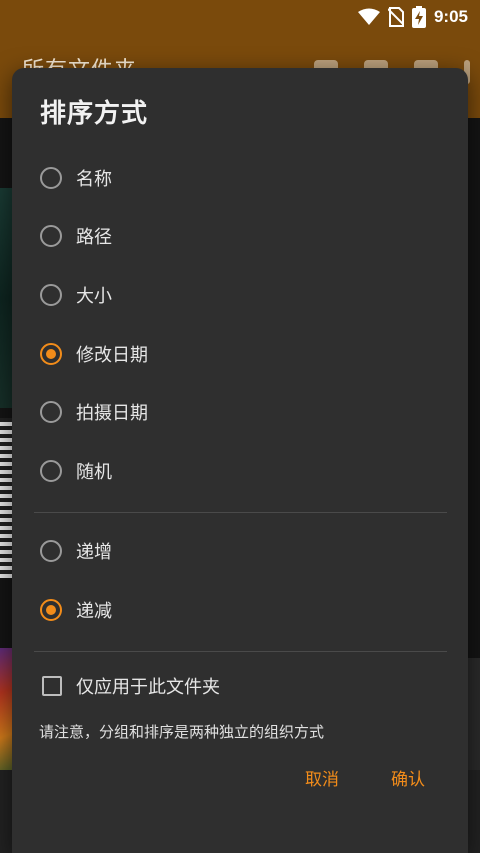 This screenshot has height=853, width=480. Describe the element at coordinates (368, 16) in the screenshot. I see `wifi-icon` at that location.